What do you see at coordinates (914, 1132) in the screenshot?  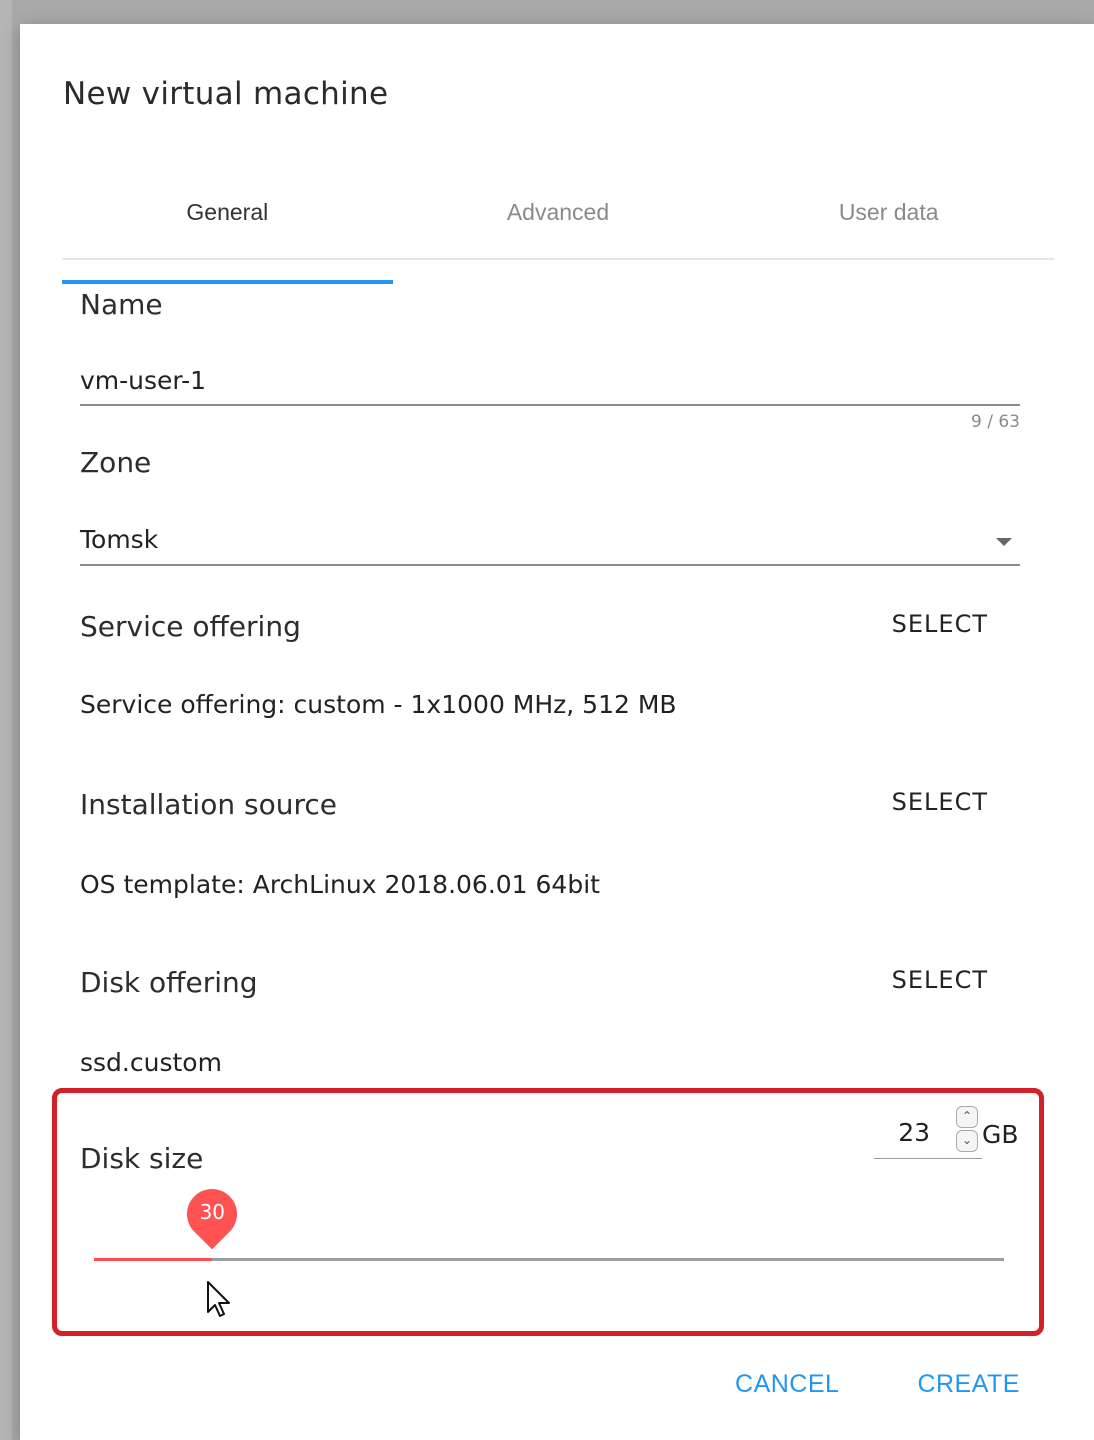 I see `disk-size-input-value: 23` at bounding box center [914, 1132].